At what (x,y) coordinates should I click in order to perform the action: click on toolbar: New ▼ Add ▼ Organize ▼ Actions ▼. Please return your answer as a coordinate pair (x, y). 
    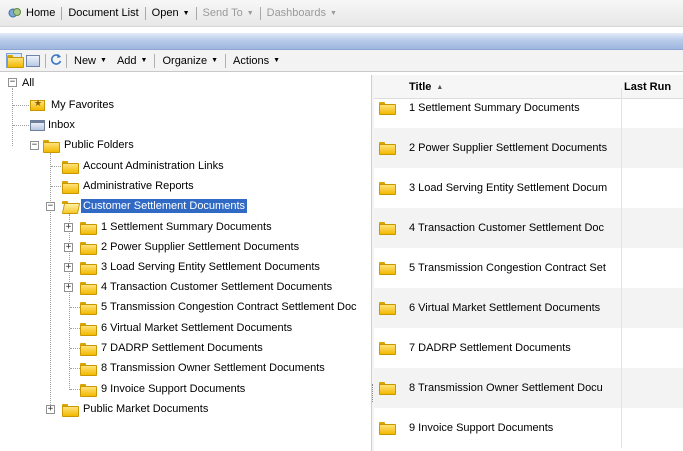
    Looking at the image, I should click on (341, 61).